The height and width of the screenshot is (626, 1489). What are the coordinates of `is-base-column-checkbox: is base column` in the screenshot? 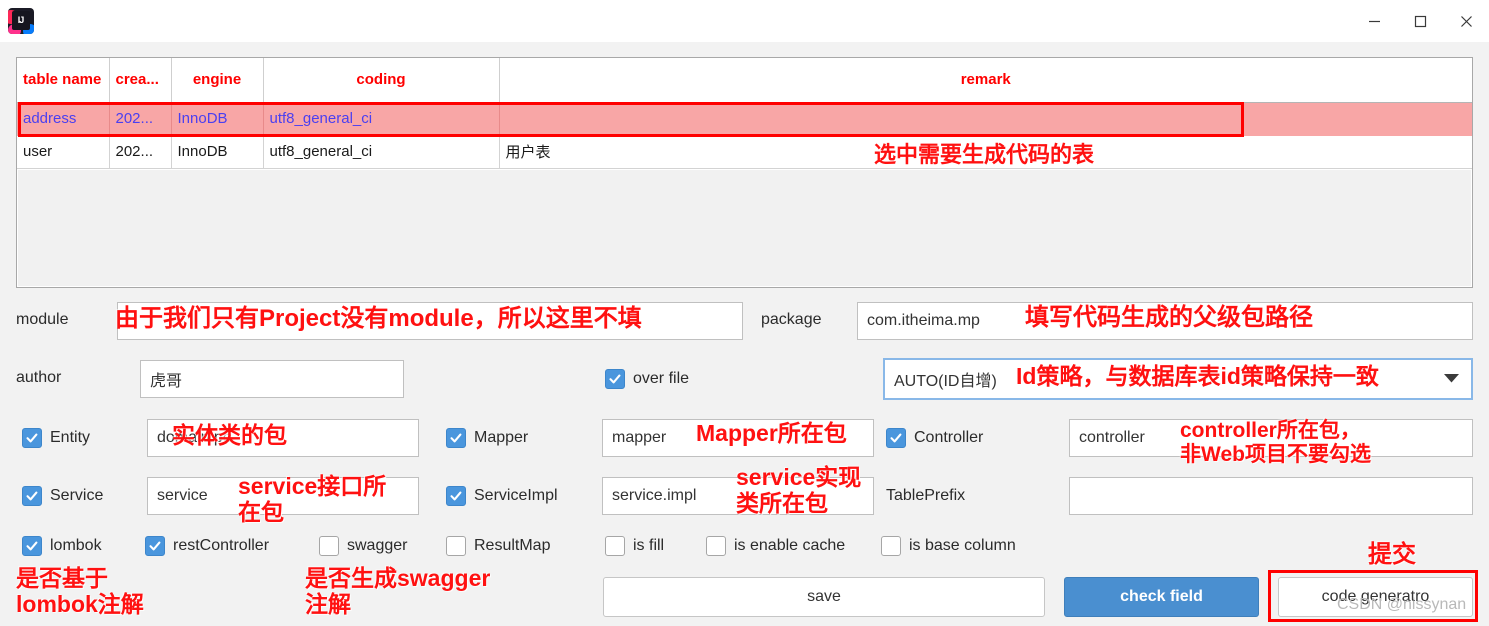 It's located at (948, 546).